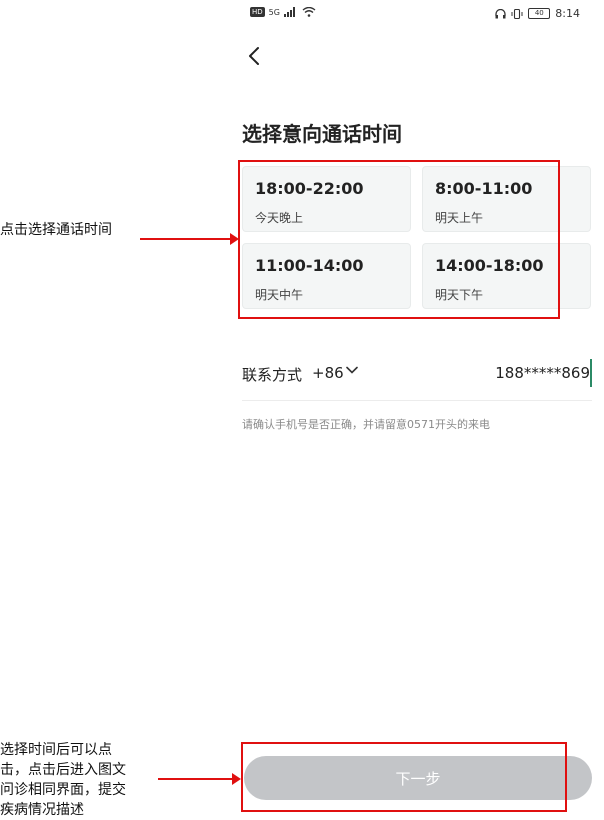 This screenshot has width=604, height=820. What do you see at coordinates (272, 375) in the screenshot?
I see `contact-label: 联系方式` at bounding box center [272, 375].